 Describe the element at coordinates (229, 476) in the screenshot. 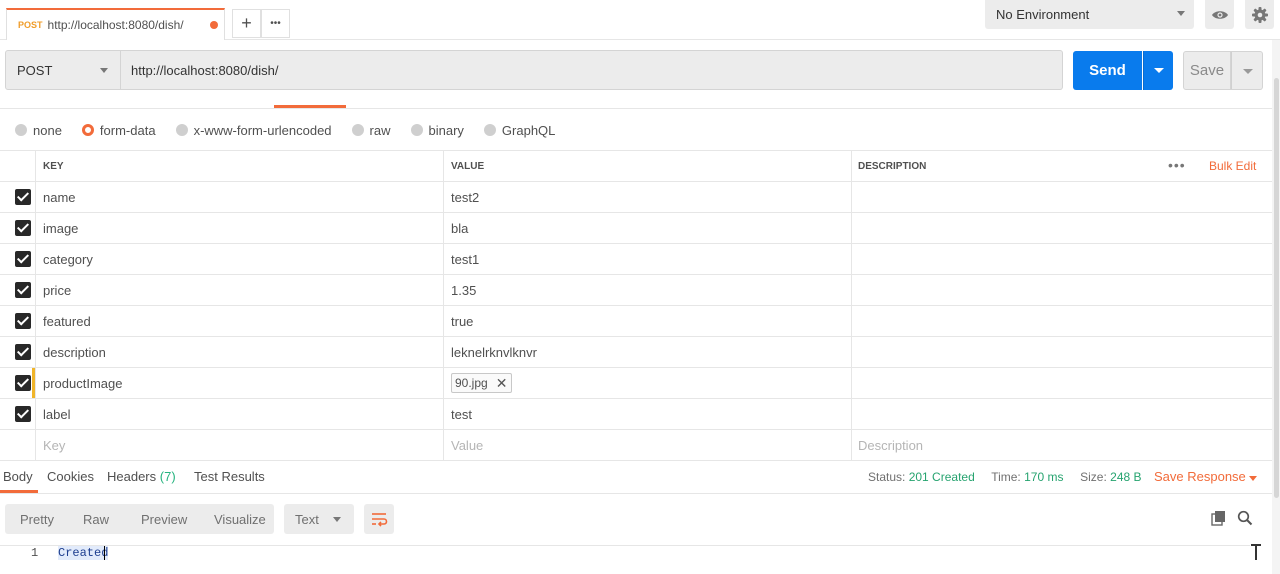

I see `tab-test-results: Test Results` at that location.